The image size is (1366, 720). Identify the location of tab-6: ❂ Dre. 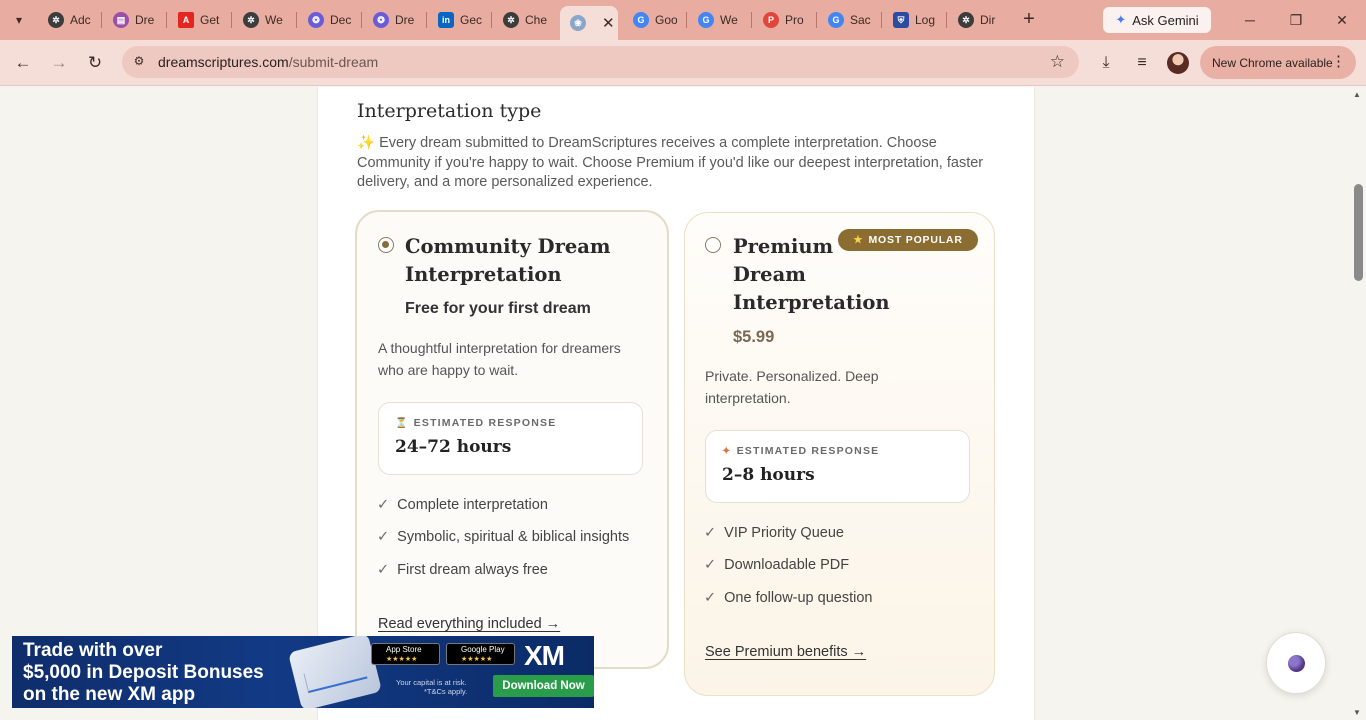
(391, 20).